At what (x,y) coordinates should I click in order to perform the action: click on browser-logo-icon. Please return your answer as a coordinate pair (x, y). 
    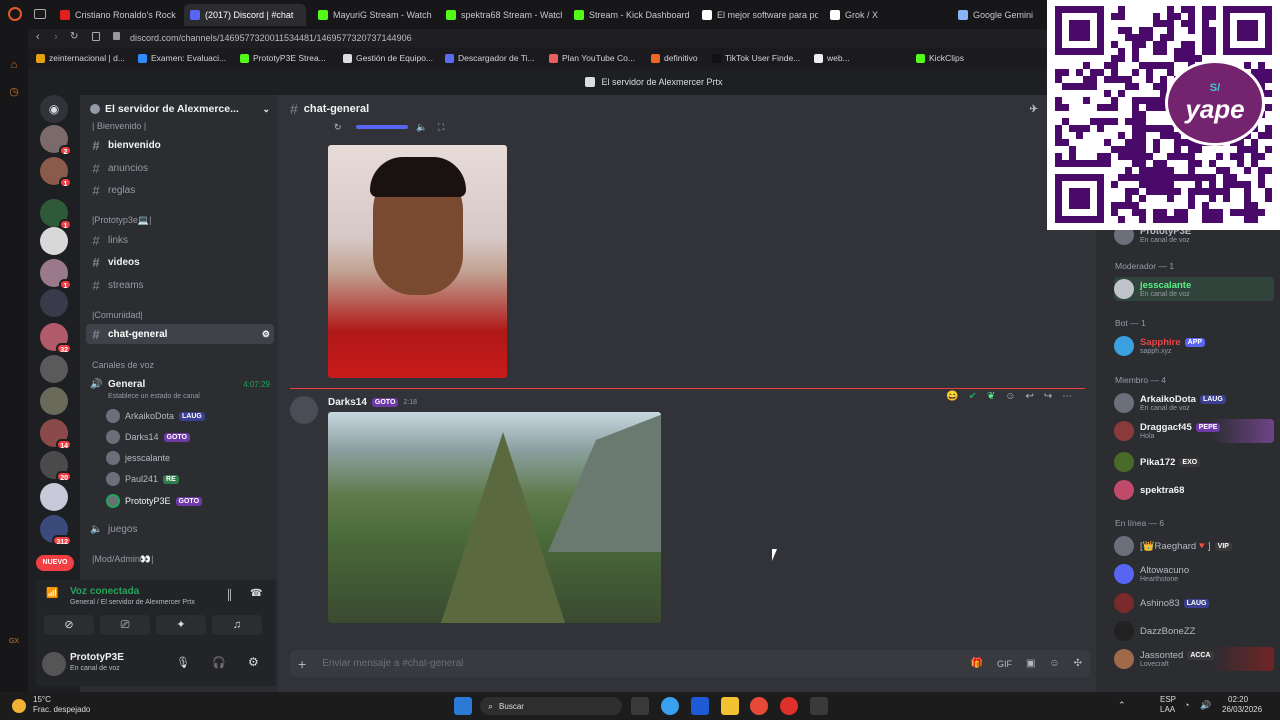
    Looking at the image, I should click on (15, 14).